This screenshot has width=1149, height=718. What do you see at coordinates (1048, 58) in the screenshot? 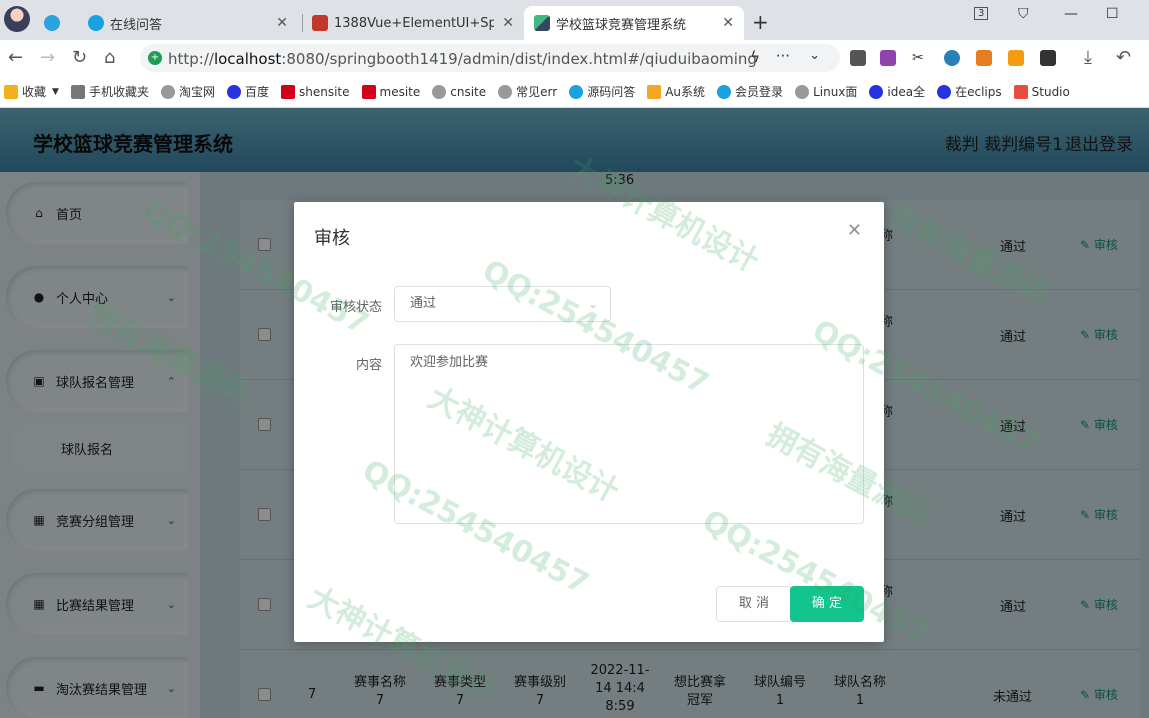
I see `apps-icon` at bounding box center [1048, 58].